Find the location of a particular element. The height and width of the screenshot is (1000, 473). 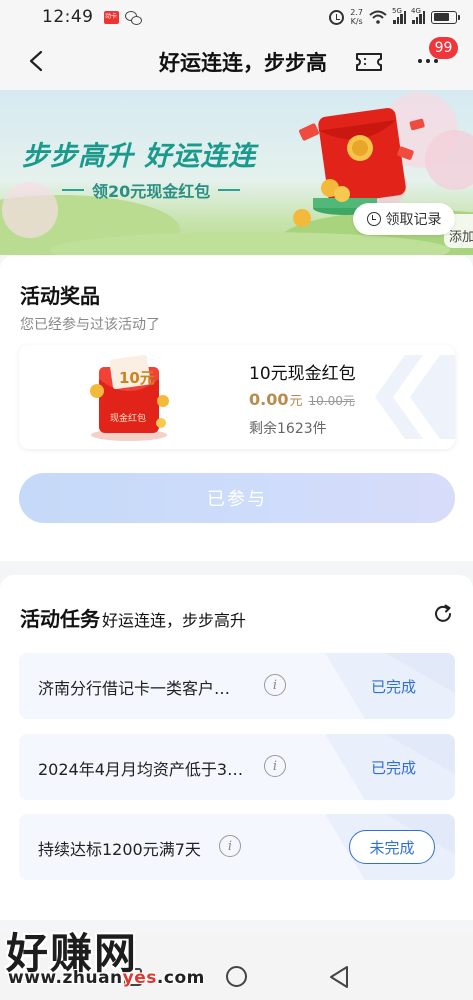

status-right-icons: 2.7 K/s 5G 4G is located at coordinates (394, 17).